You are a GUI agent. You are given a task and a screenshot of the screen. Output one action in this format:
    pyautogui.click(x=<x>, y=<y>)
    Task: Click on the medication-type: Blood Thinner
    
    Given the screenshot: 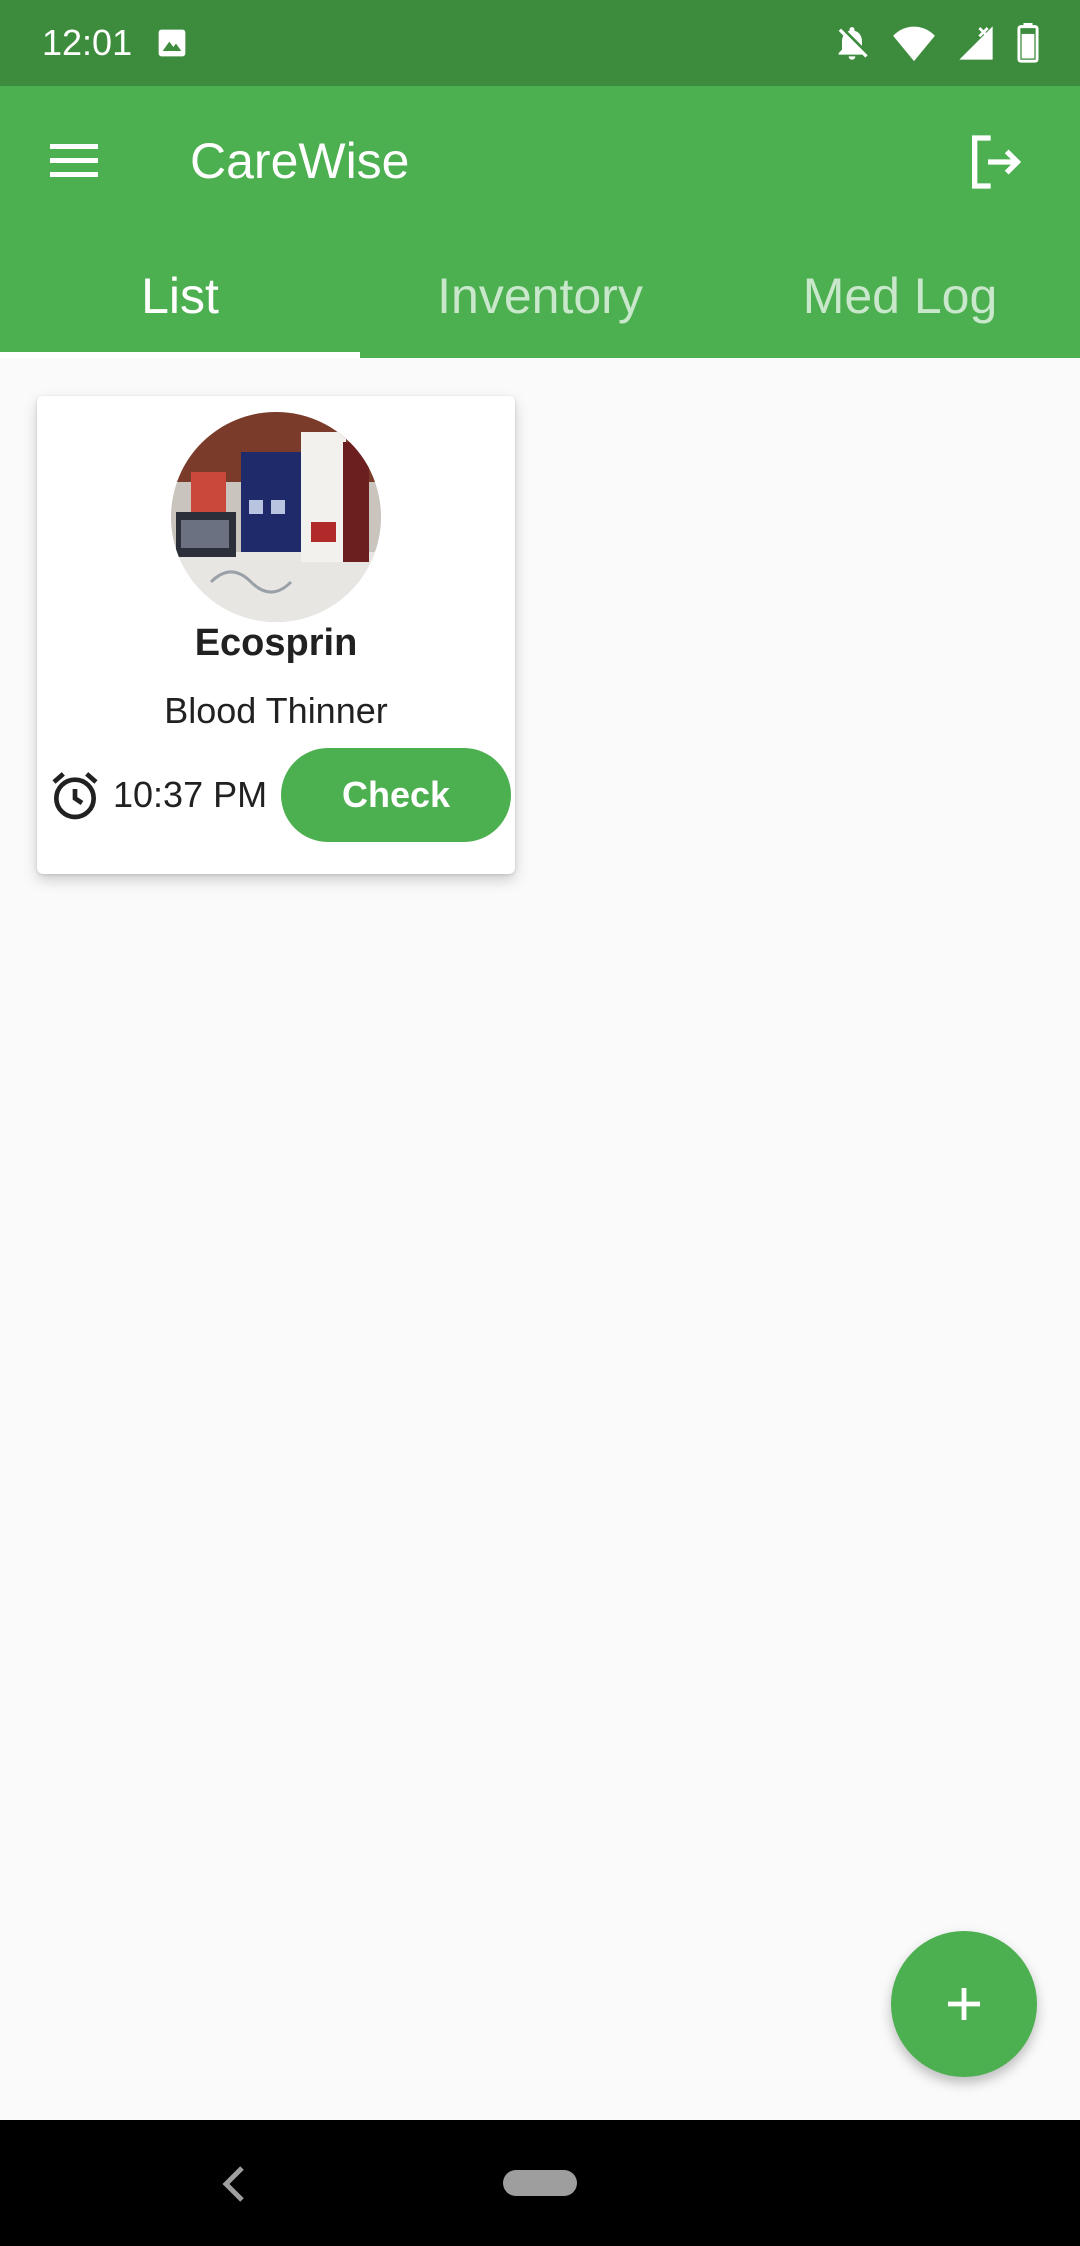 What is the action you would take?
    pyautogui.click(x=276, y=710)
    